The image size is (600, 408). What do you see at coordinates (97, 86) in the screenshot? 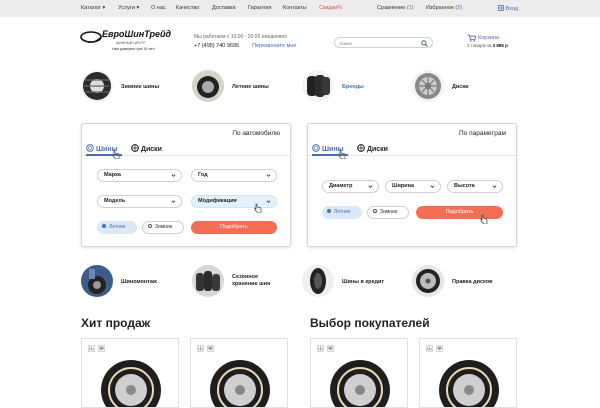
I see `winter-tires-image` at bounding box center [97, 86].